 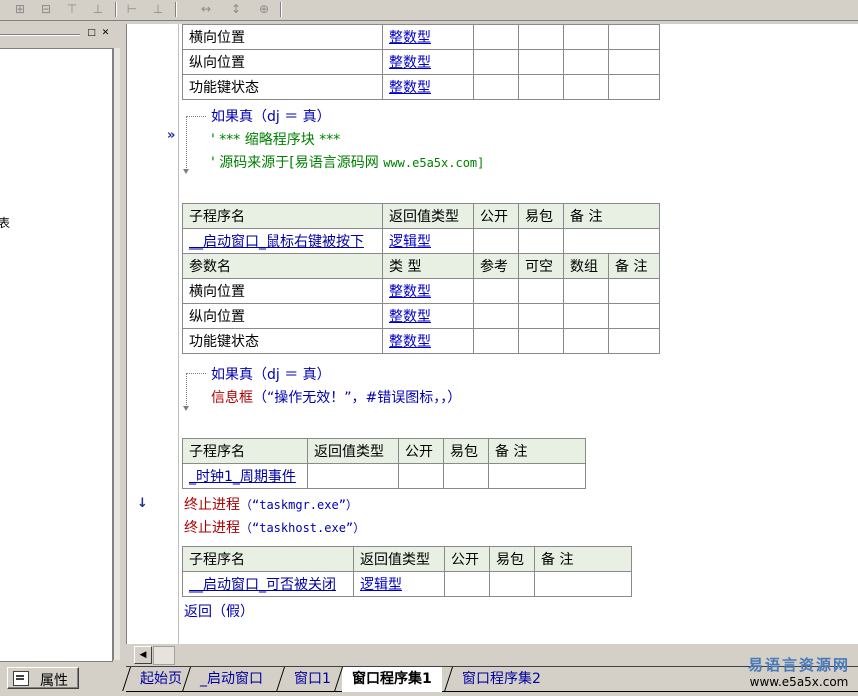 What do you see at coordinates (227, 679) in the screenshot?
I see `tab-startup-window: _启动窗口` at bounding box center [227, 679].